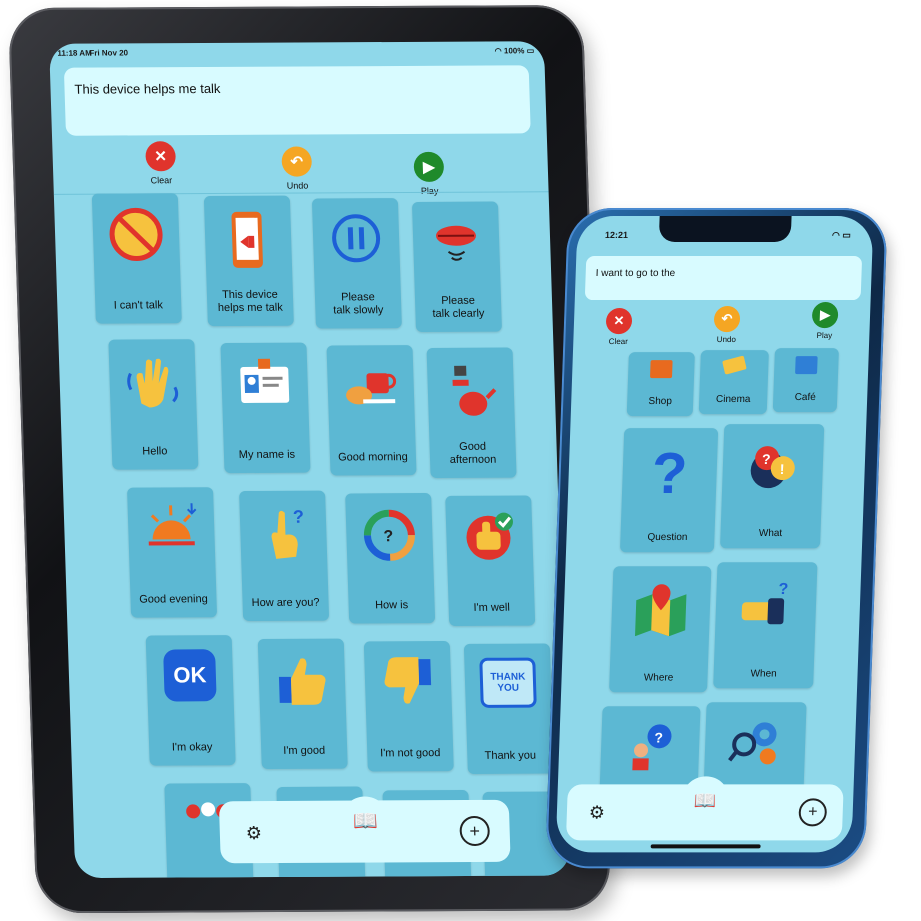  I want to click on phone-speaker-icon, so click(247, 239).